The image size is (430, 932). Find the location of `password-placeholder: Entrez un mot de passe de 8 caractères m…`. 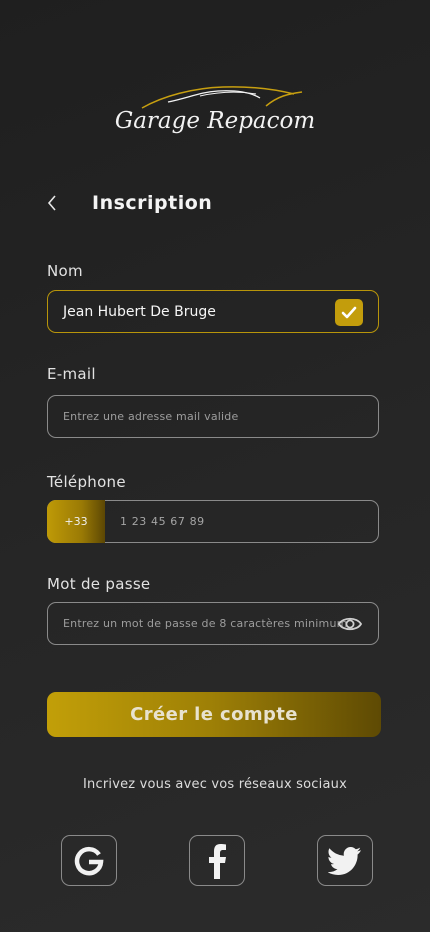

password-placeholder: Entrez un mot de passe de 8 caractères m… is located at coordinates (205, 623).